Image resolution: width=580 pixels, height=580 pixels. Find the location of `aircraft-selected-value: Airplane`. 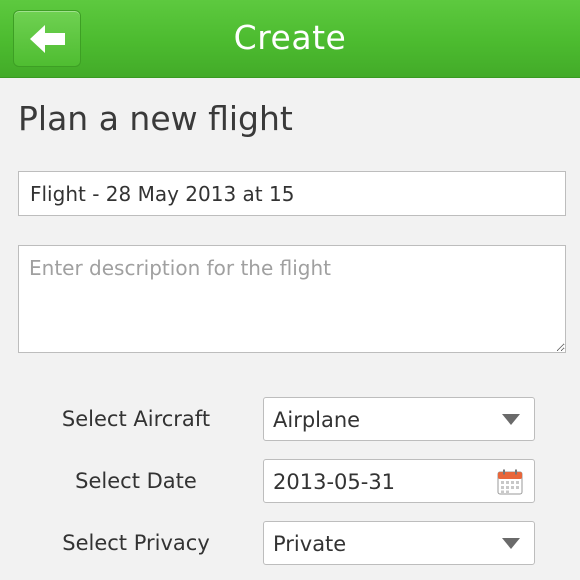

aircraft-selected-value: Airplane is located at coordinates (317, 420).